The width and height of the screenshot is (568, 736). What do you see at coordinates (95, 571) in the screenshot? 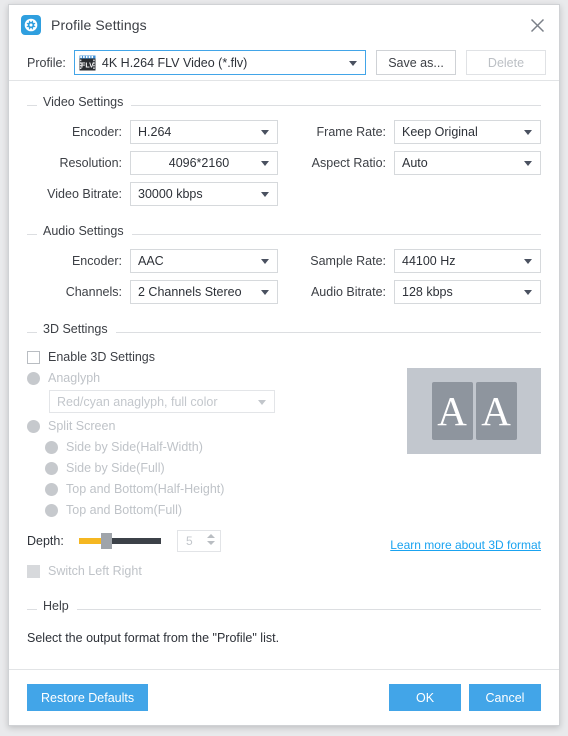
I see `switch-left-right-label: Switch Left Right` at bounding box center [95, 571].